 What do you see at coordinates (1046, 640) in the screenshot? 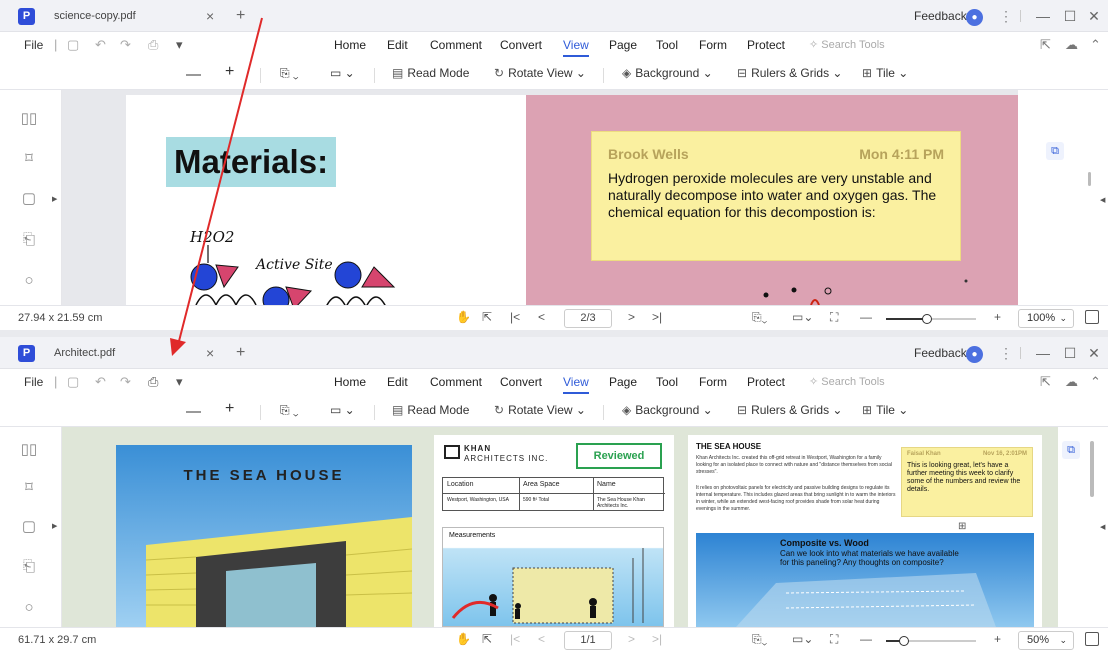
I see `zoom-level-dropdown: 50% ⌄` at bounding box center [1046, 640].